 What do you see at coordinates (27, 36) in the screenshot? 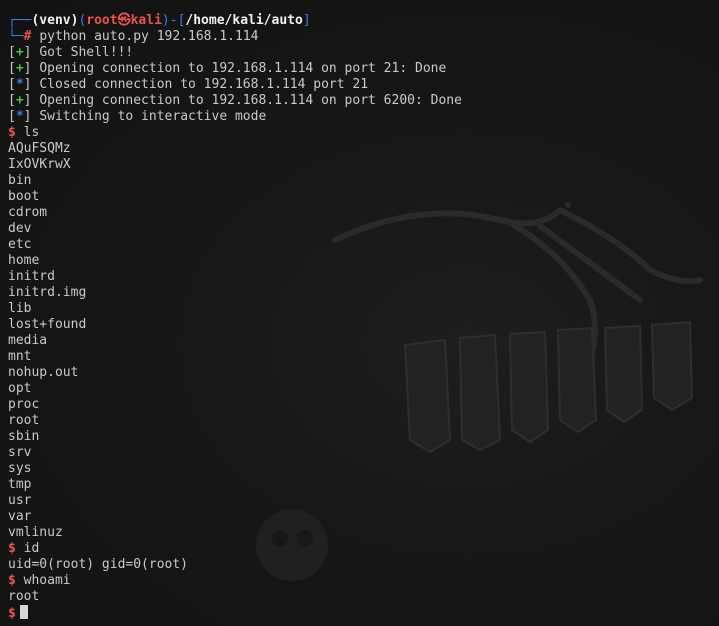
I see `root-hash-symbol: #` at bounding box center [27, 36].